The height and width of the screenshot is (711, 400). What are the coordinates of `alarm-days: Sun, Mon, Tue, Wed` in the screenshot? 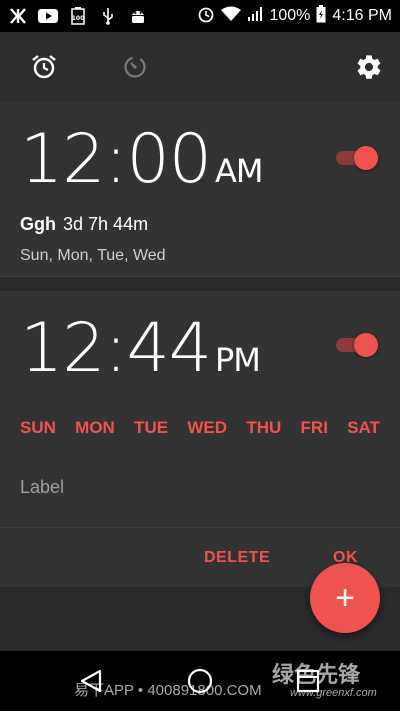 It's located at (93, 255).